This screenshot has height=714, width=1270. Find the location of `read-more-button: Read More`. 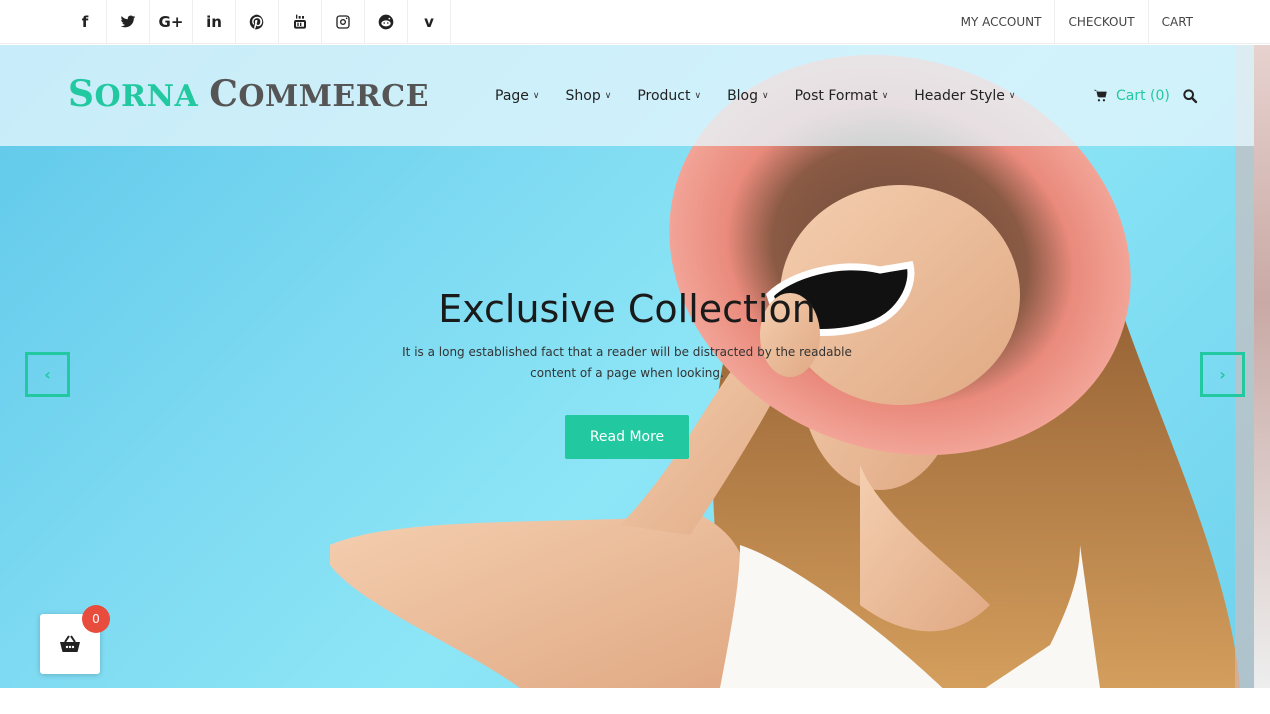

read-more-button: Read More is located at coordinates (627, 437).